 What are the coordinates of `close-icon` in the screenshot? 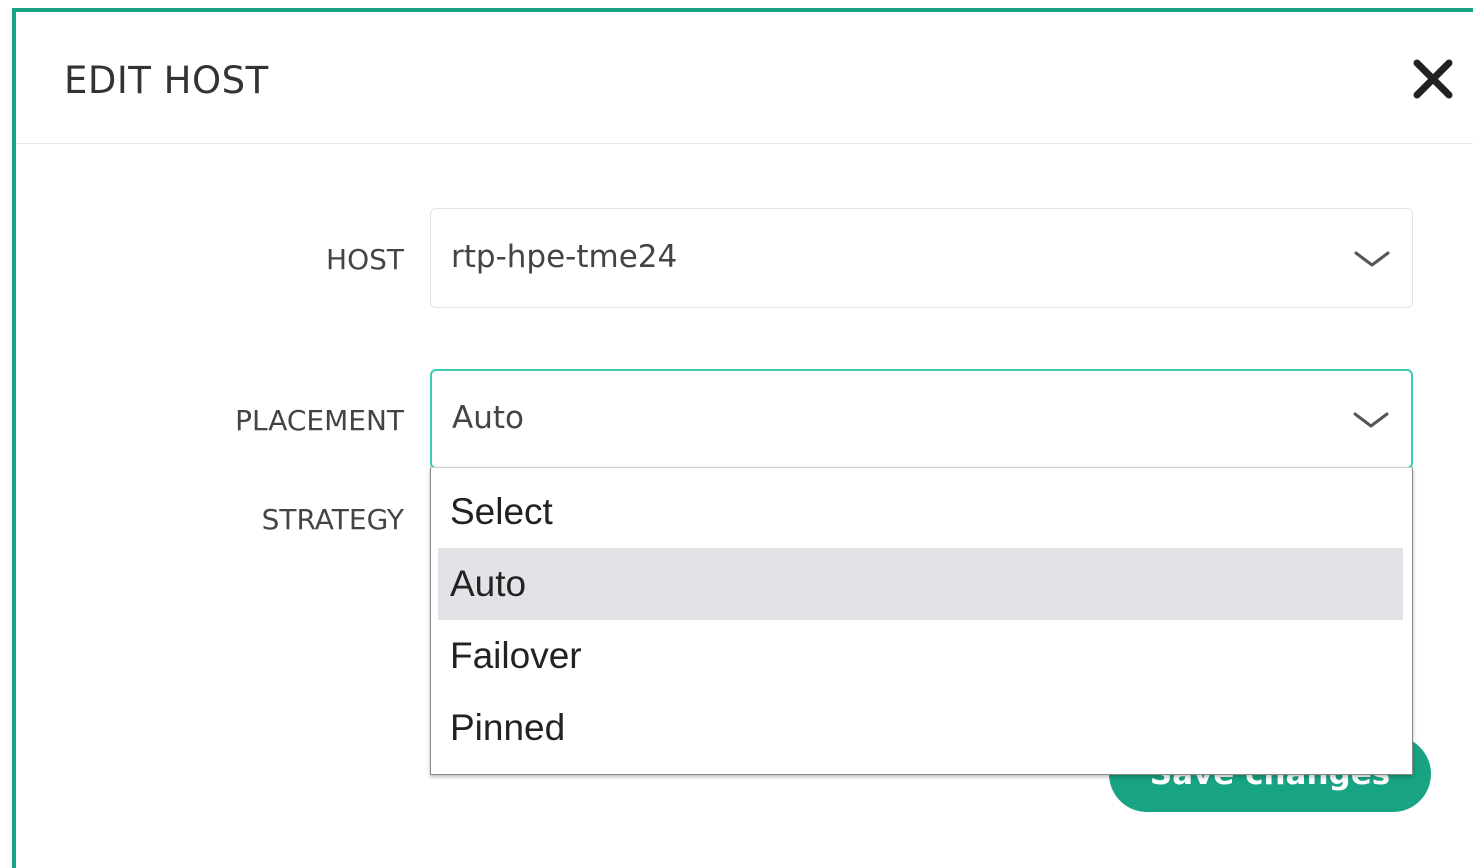 It's located at (1433, 79).